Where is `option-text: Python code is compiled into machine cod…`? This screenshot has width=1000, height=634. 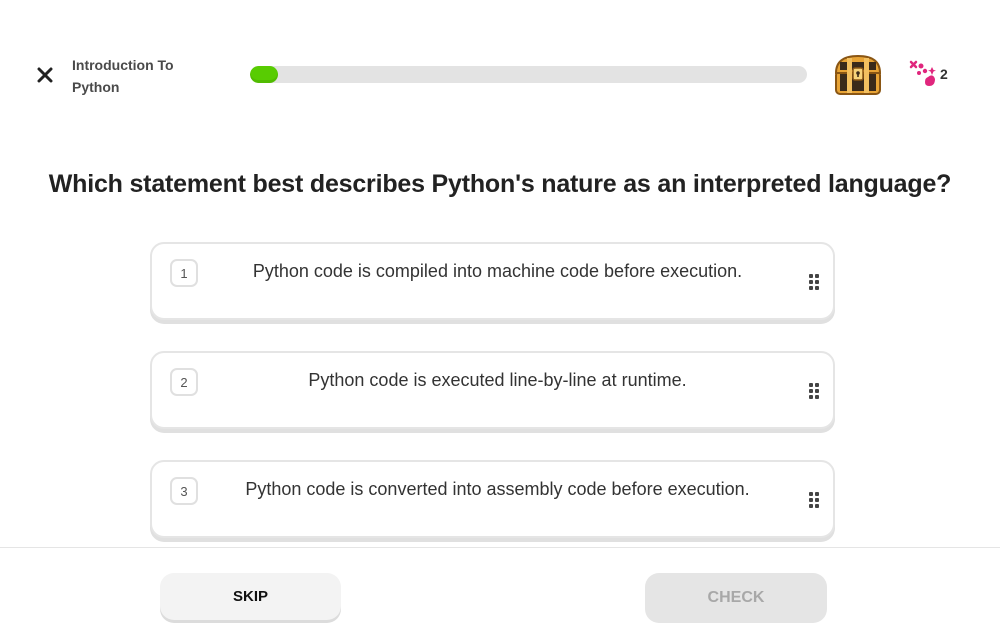 option-text: Python code is compiled into machine cod… is located at coordinates (497, 271).